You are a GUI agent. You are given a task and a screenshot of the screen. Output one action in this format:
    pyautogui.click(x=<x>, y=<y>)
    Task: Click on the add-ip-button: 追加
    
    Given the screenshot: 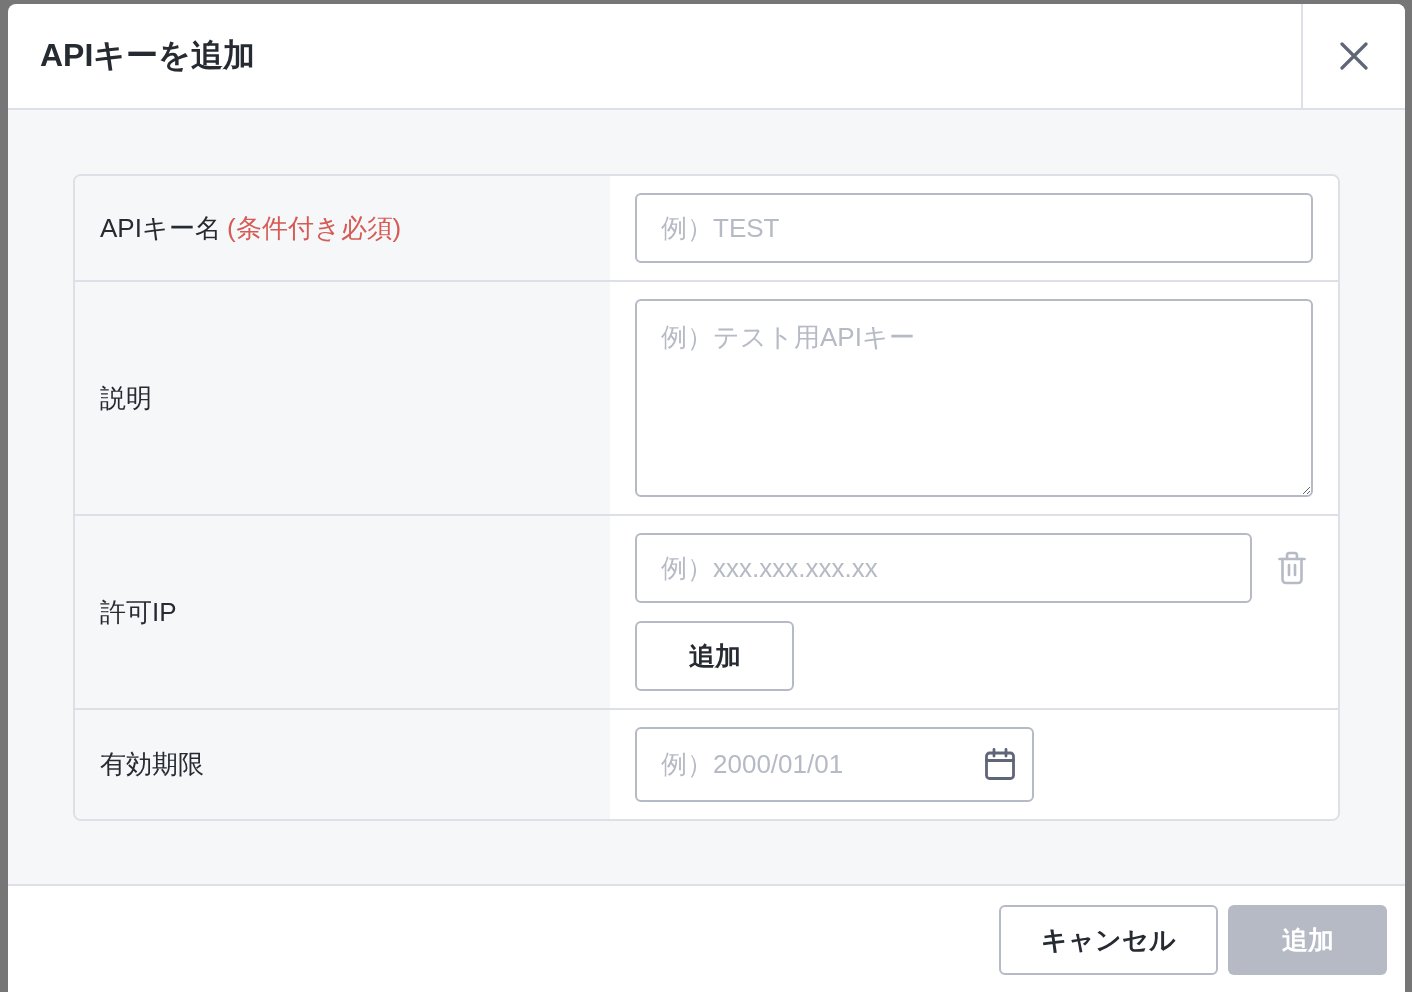 What is the action you would take?
    pyautogui.click(x=714, y=656)
    